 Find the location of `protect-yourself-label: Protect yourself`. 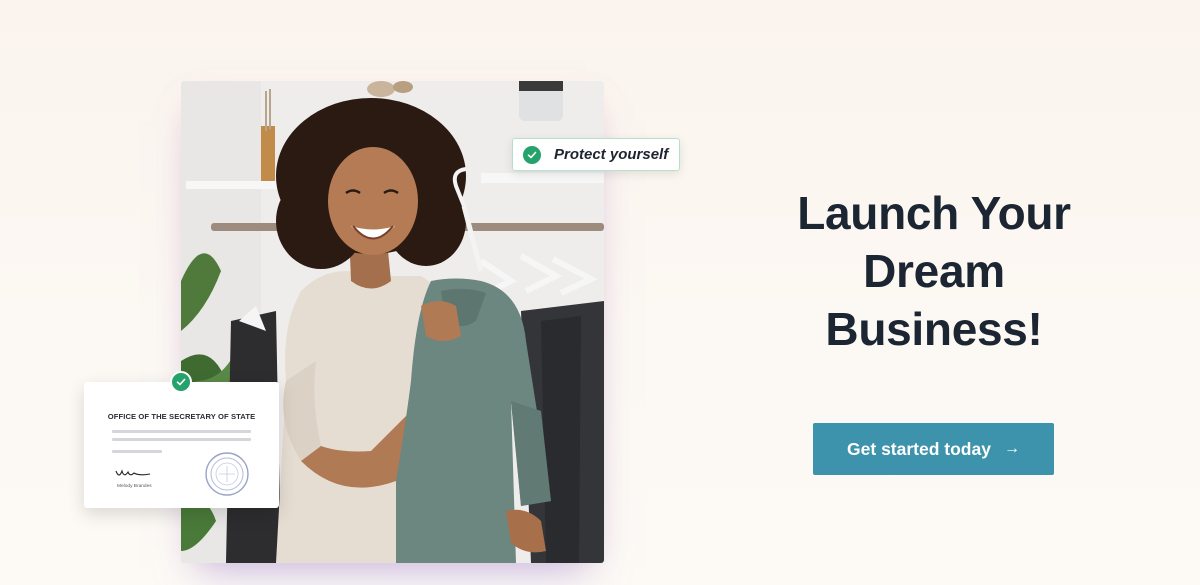

protect-yourself-label: Protect yourself is located at coordinates (611, 154).